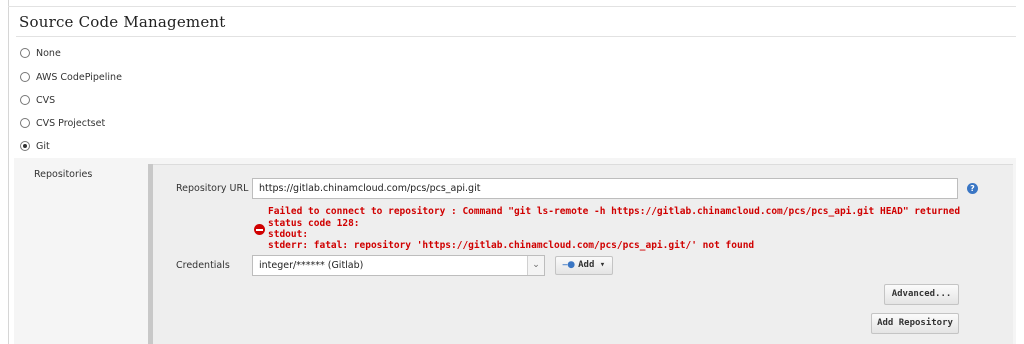 Image resolution: width=1024 pixels, height=344 pixels. What do you see at coordinates (71, 123) in the screenshot?
I see `scm-option-label: CVS Projectset` at bounding box center [71, 123].